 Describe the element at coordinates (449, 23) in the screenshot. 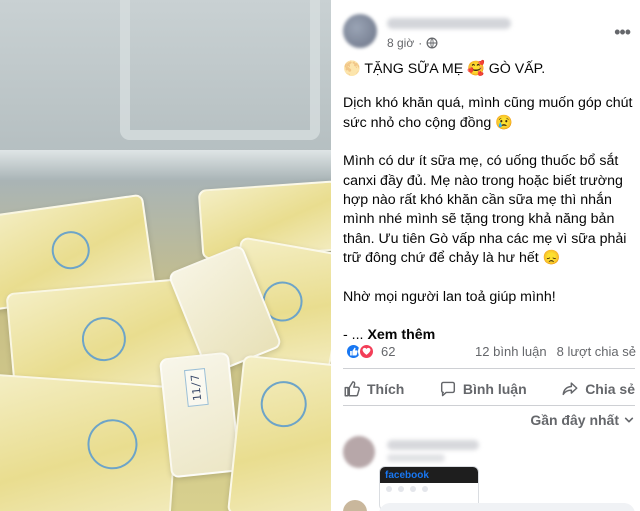

I see `author-name-redacted` at that location.